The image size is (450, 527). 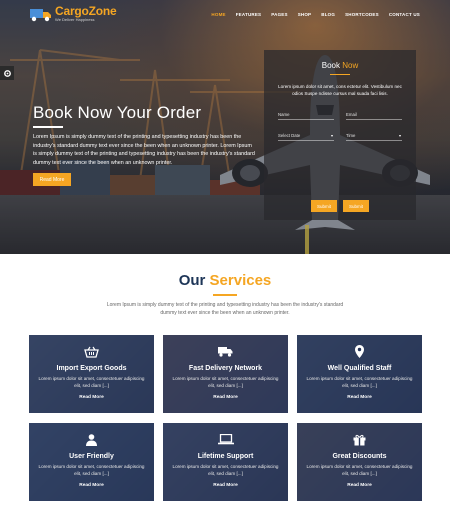 What do you see at coordinates (356, 206) in the screenshot?
I see `booking-secondary-button: Submit` at bounding box center [356, 206].